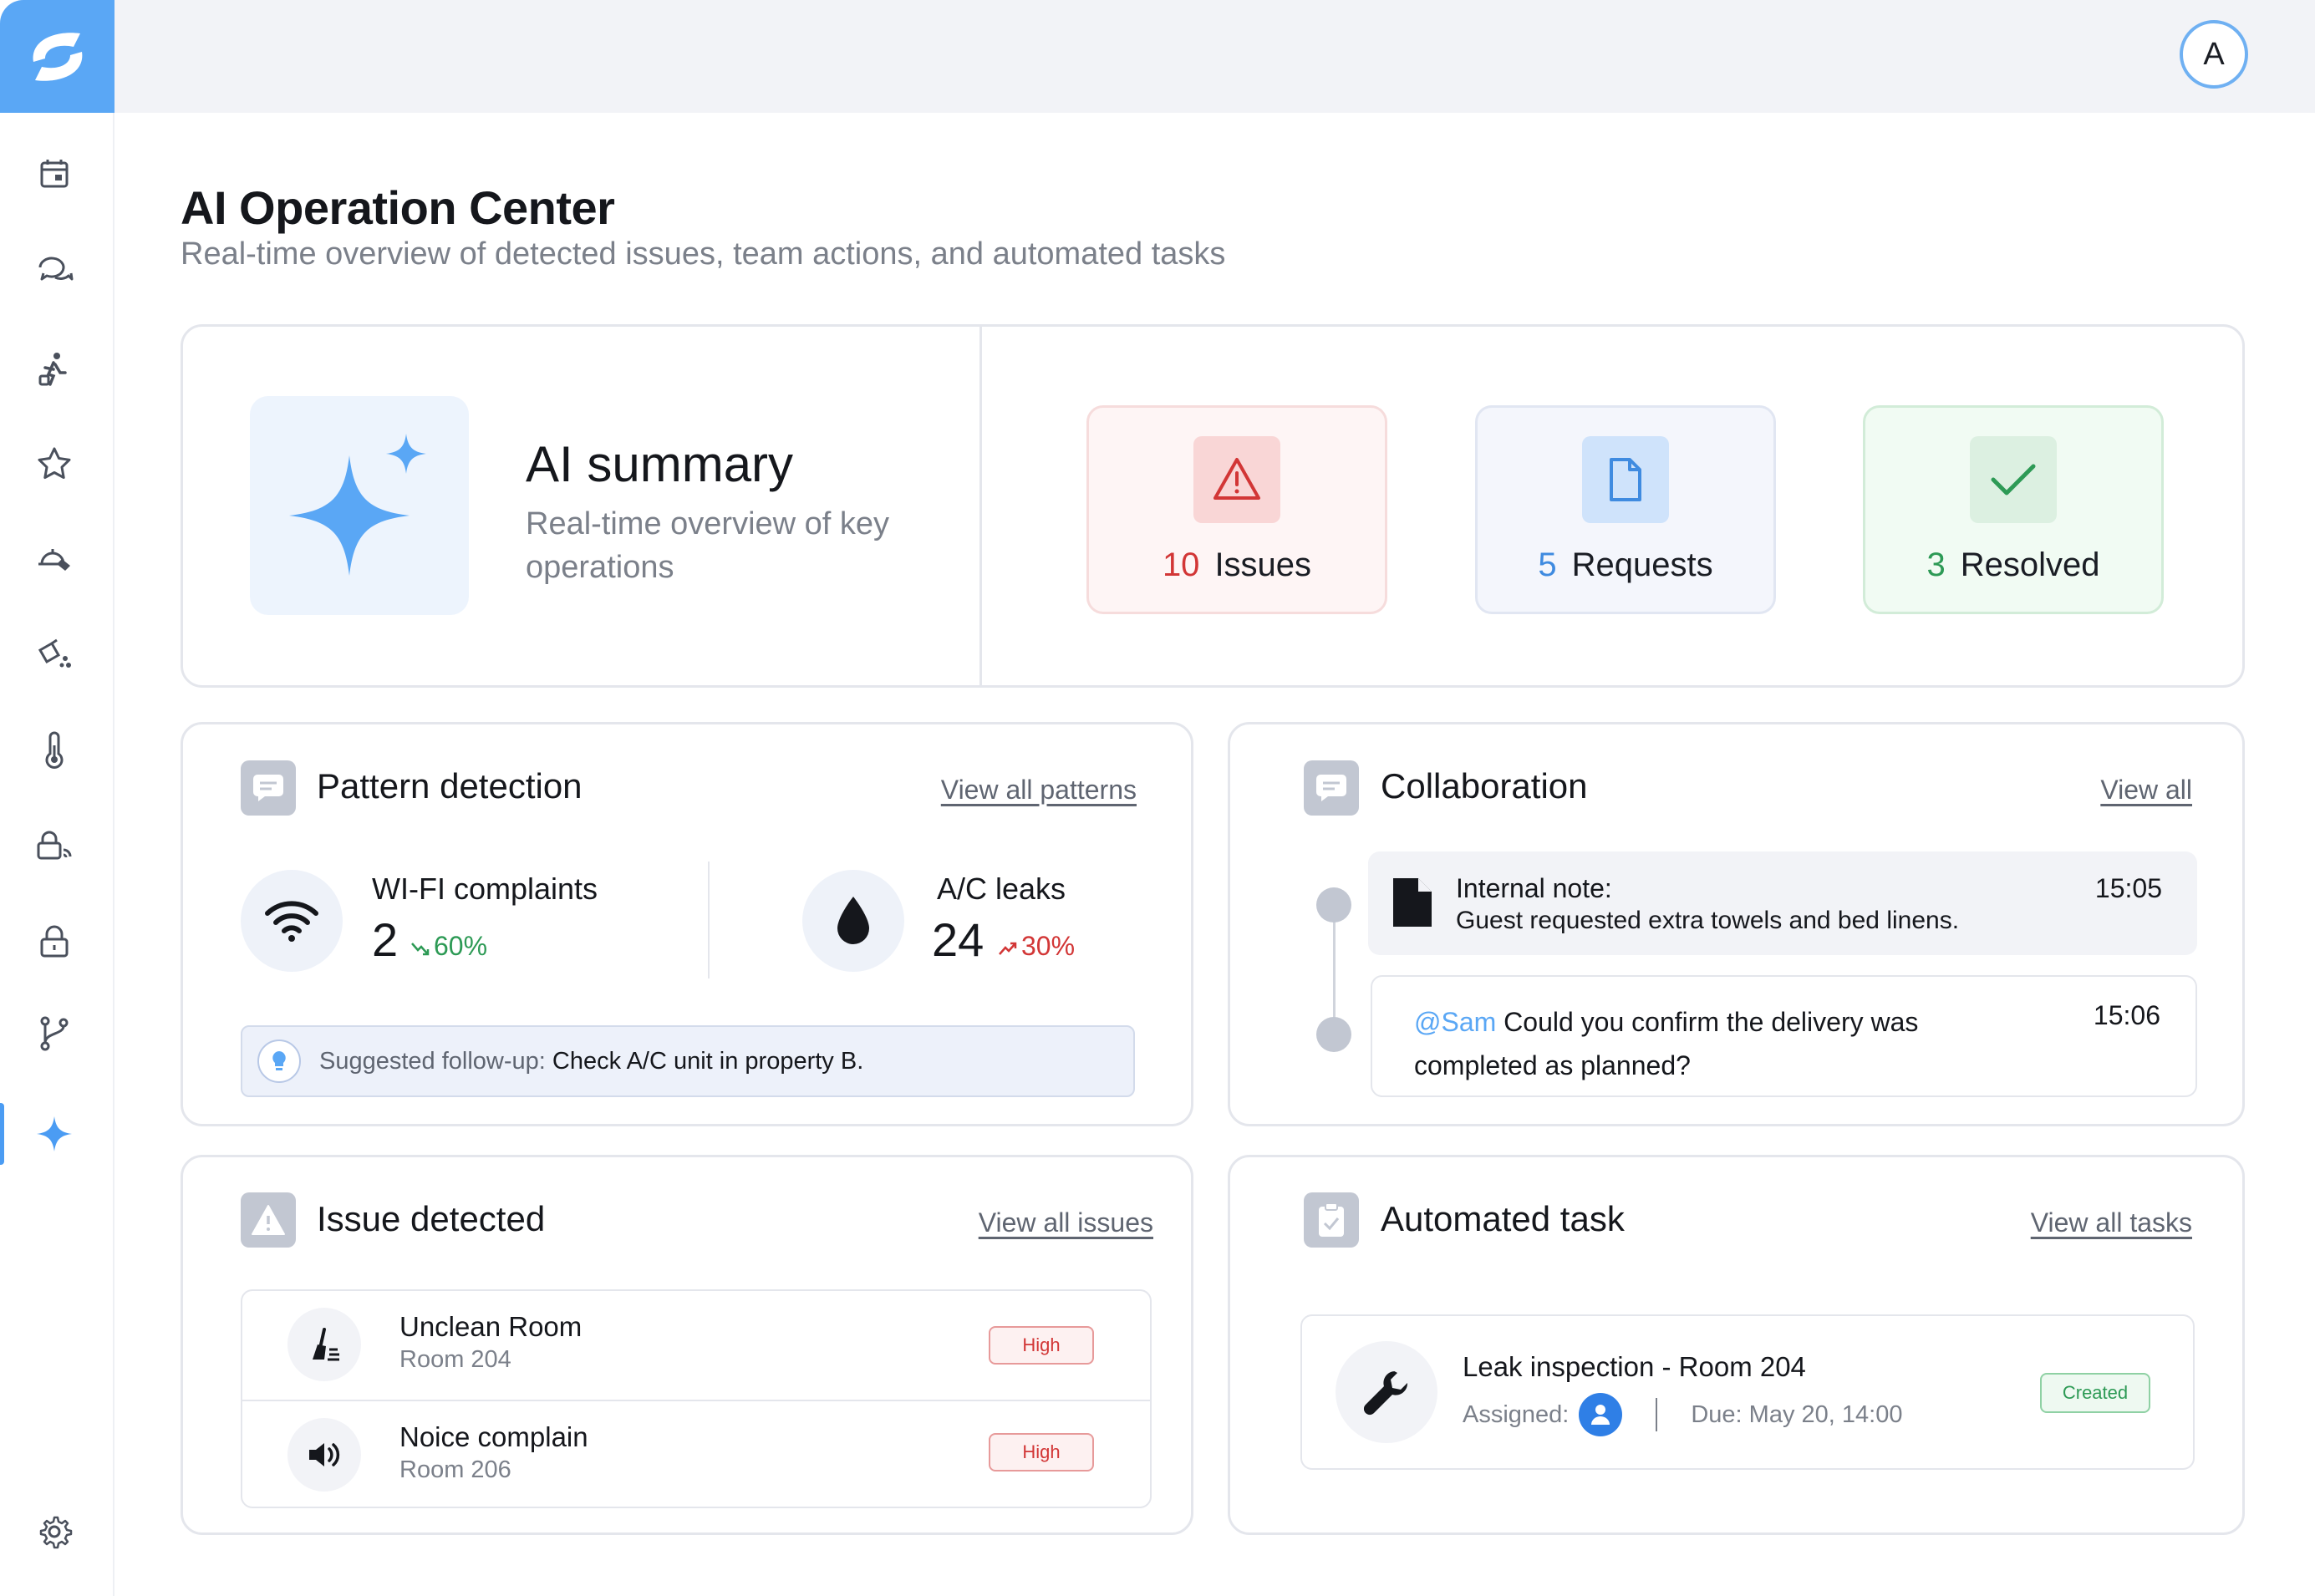  I want to click on assignee-avatar, so click(1601, 1414).